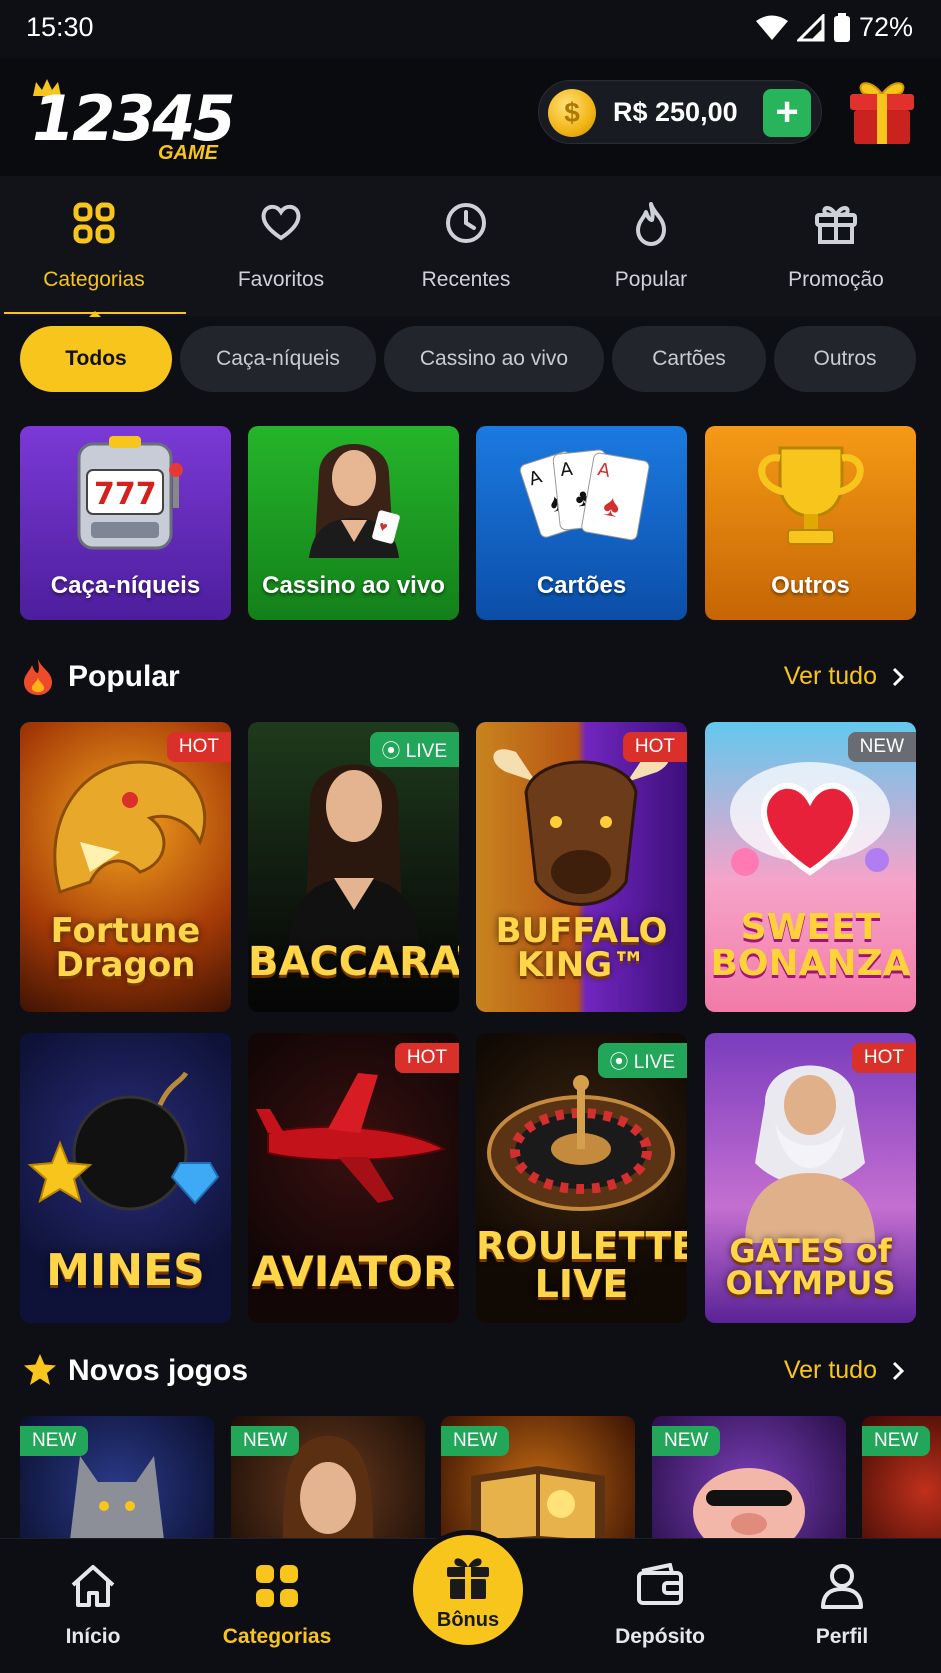  I want to click on bonus-label: Bônus, so click(468, 1620).